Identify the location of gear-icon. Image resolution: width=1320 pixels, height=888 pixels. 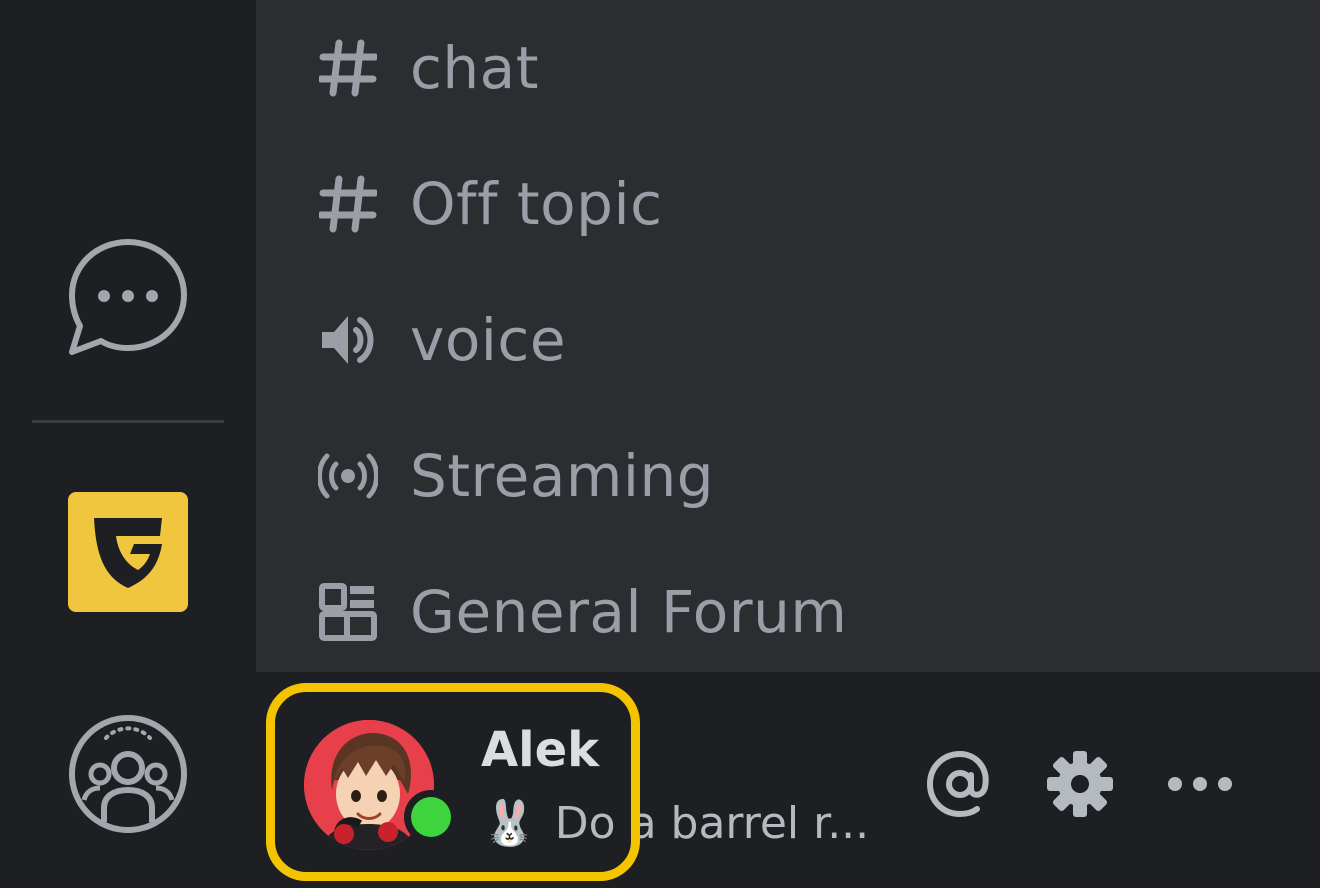
(1080, 786).